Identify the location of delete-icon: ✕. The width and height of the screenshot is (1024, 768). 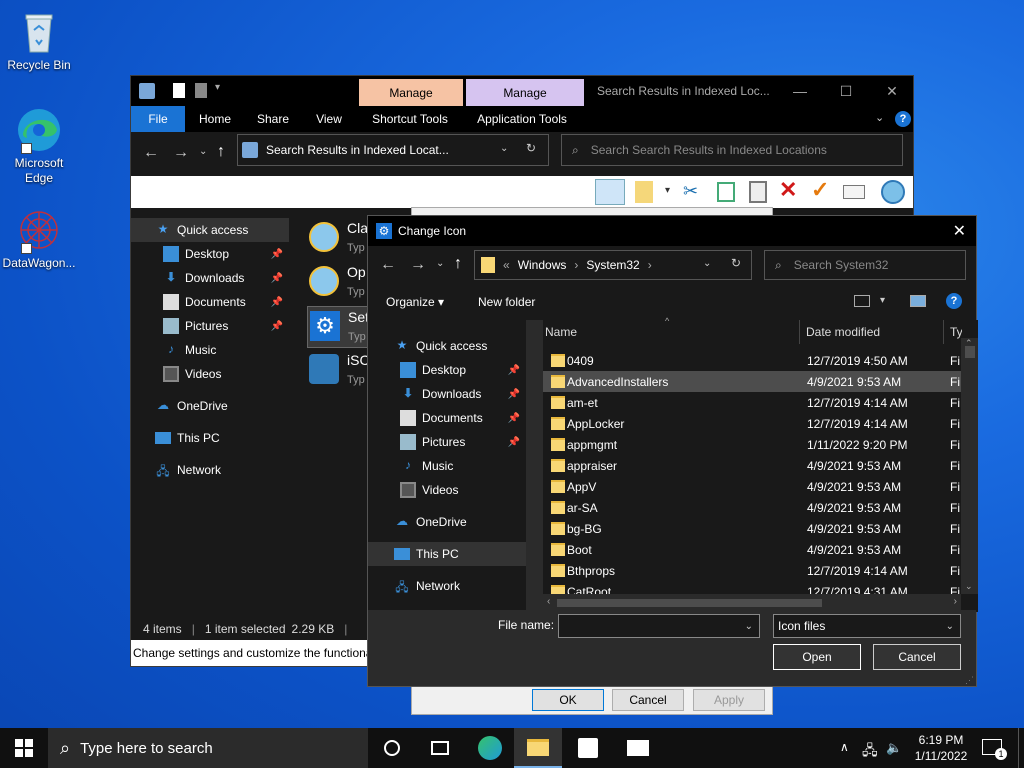
(788, 190).